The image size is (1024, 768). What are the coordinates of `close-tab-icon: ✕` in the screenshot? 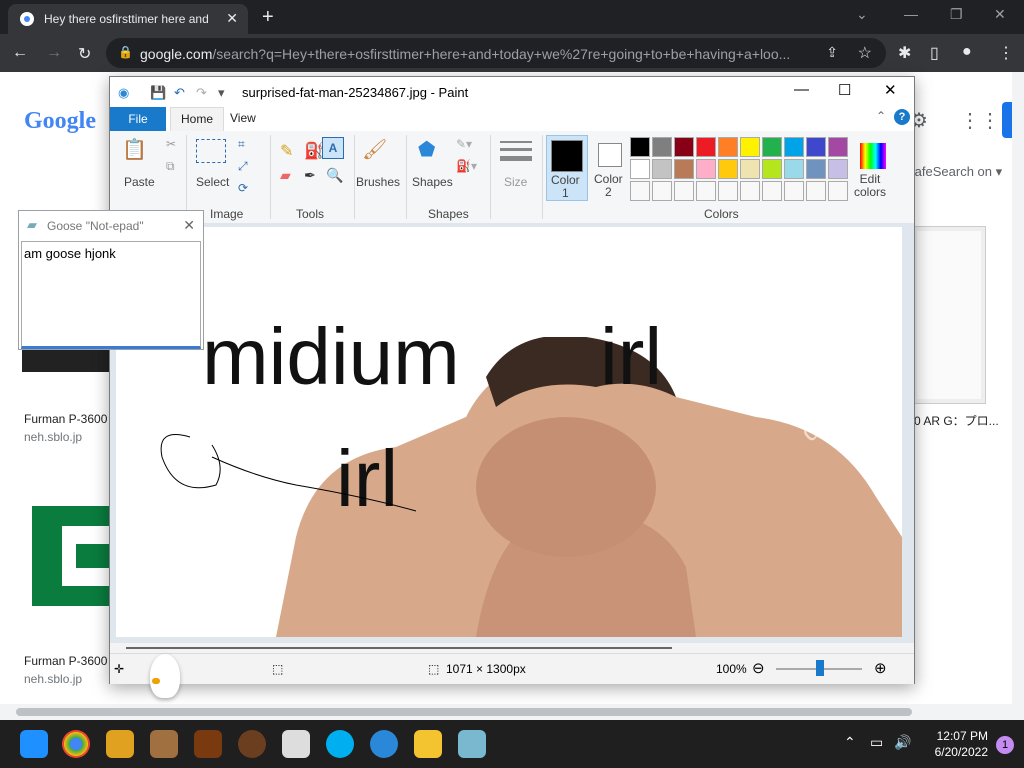 It's located at (232, 18).